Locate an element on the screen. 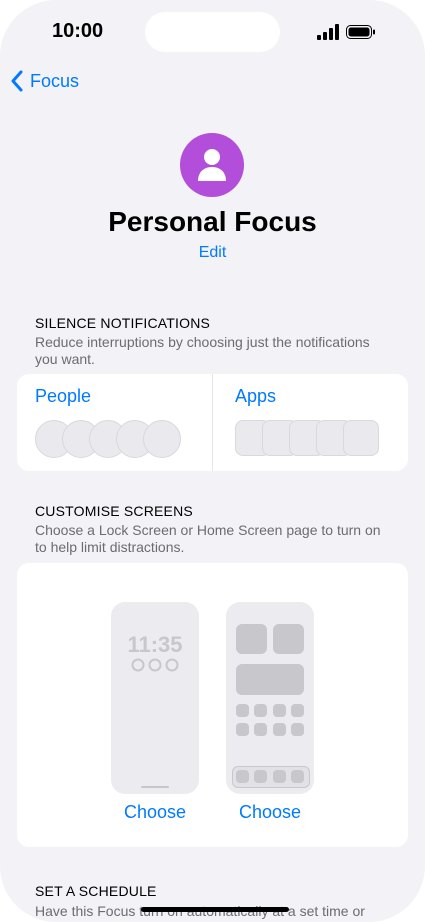 The height and width of the screenshot is (922, 425). widget-dots-icon is located at coordinates (155, 665).